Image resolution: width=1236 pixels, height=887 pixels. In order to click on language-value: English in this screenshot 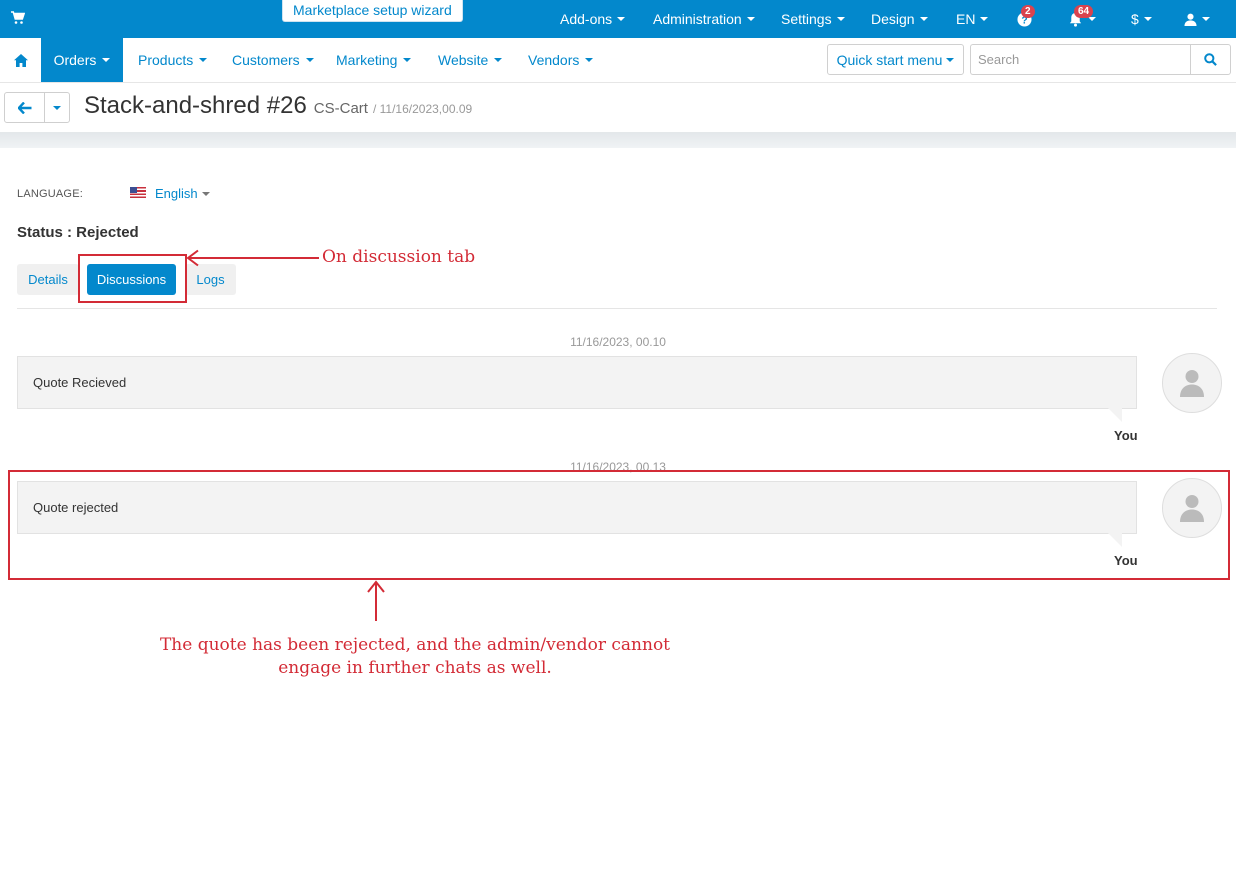, I will do `click(176, 193)`.